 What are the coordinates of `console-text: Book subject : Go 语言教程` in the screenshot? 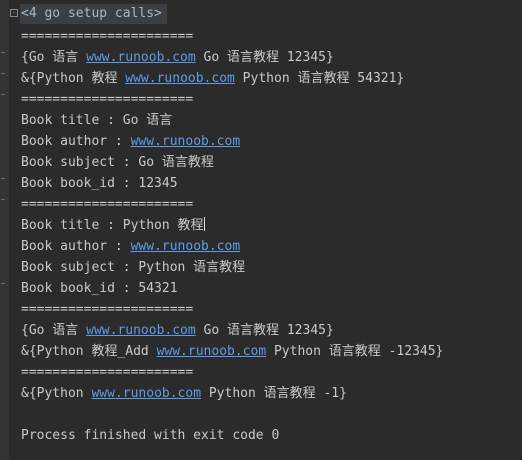 It's located at (117, 162).